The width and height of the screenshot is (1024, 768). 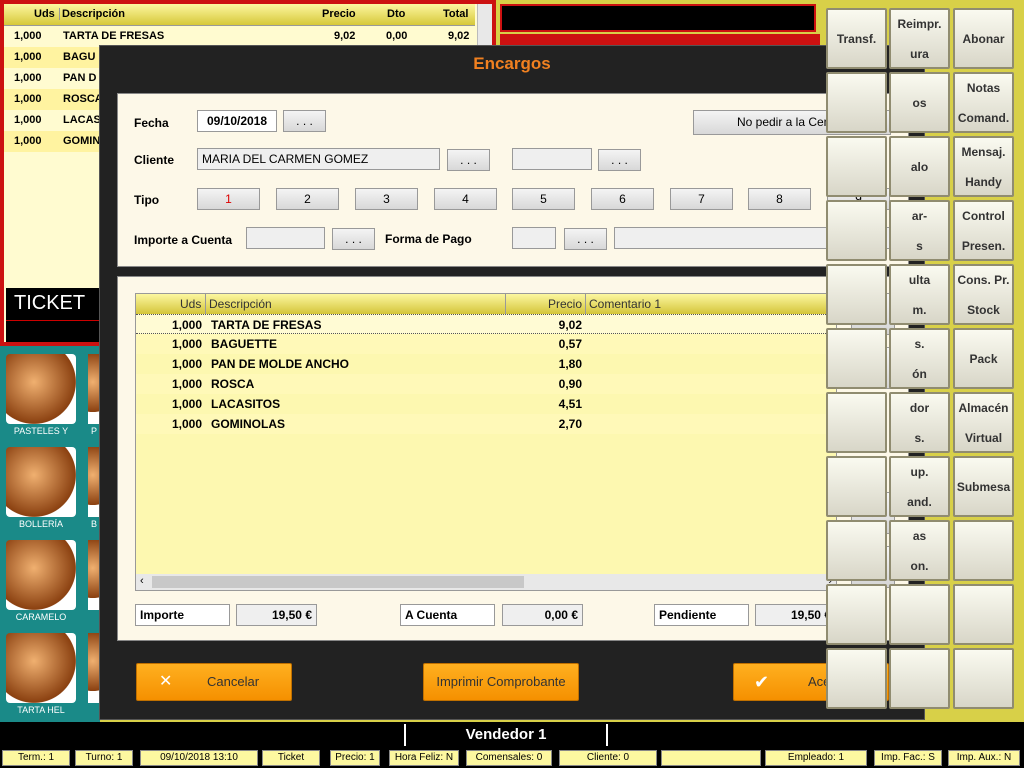 I want to click on fecha-label: Fecha, so click(x=151, y=123).